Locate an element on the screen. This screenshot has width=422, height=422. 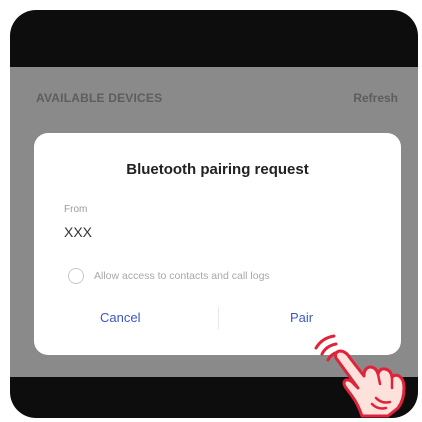
dialog-title: Bluetooth pairing request is located at coordinates (217, 169).